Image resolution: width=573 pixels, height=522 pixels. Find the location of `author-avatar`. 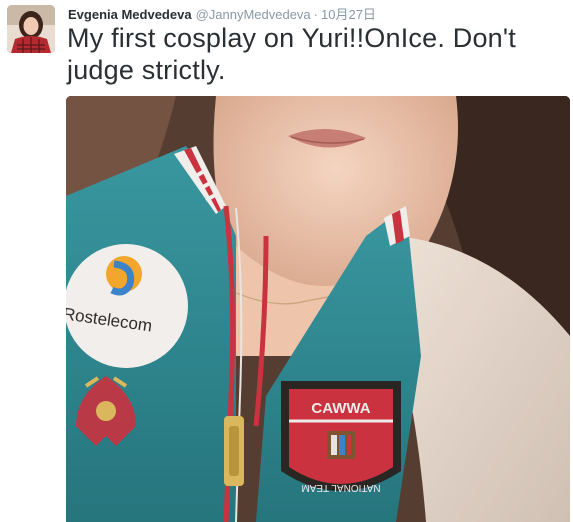

author-avatar is located at coordinates (31, 29).